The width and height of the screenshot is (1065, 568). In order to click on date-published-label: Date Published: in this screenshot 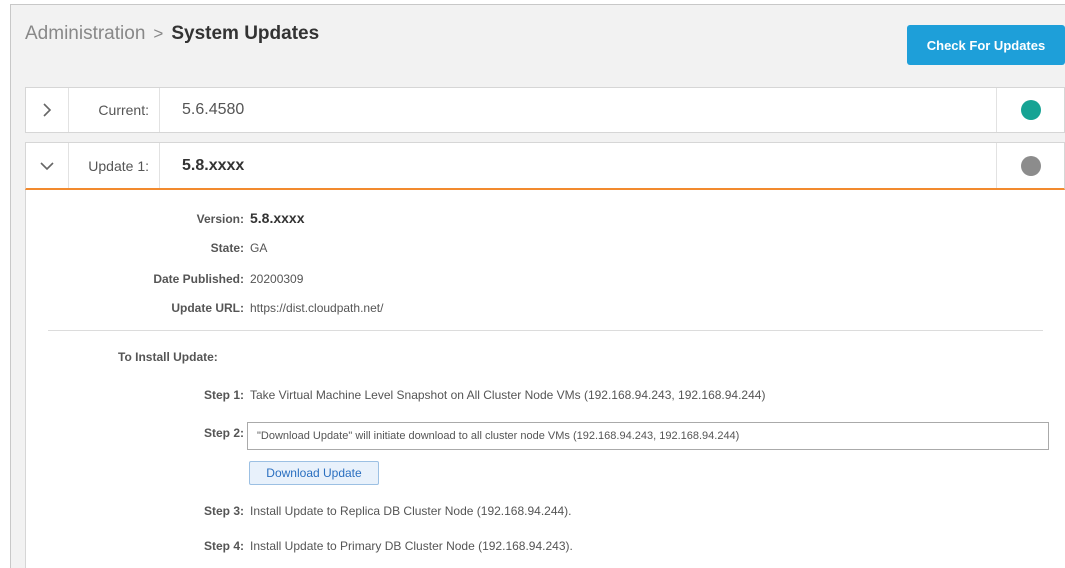, I will do `click(198, 279)`.